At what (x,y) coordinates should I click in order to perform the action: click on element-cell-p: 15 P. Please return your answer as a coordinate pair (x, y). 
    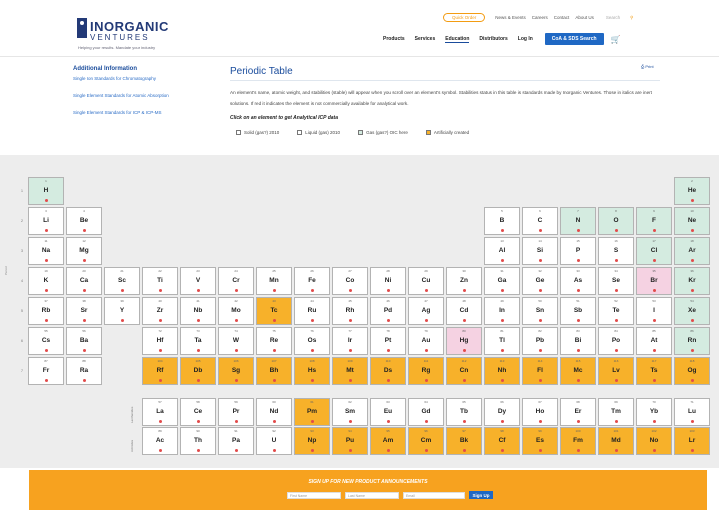
    Looking at the image, I should click on (578, 251).